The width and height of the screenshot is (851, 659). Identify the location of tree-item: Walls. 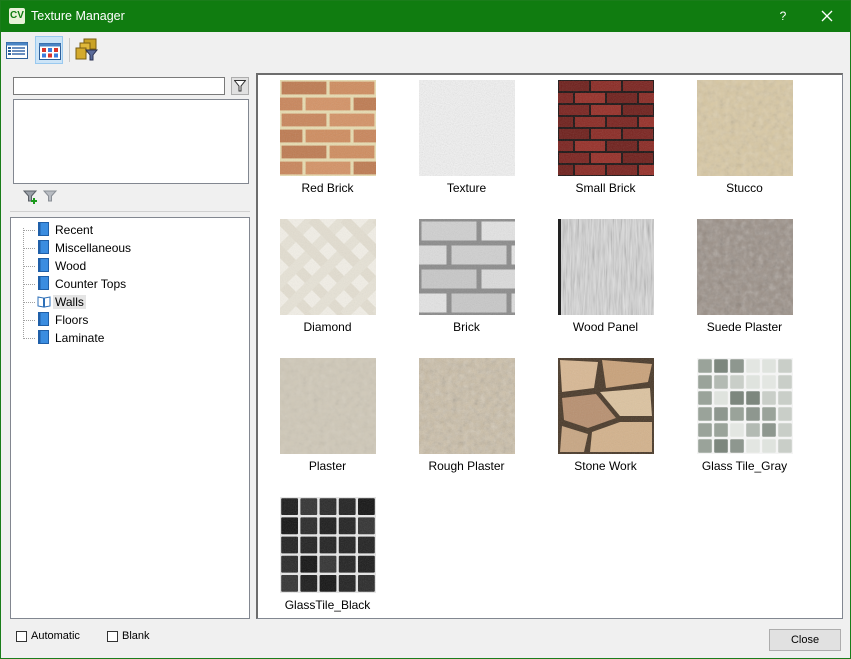
(123, 302).